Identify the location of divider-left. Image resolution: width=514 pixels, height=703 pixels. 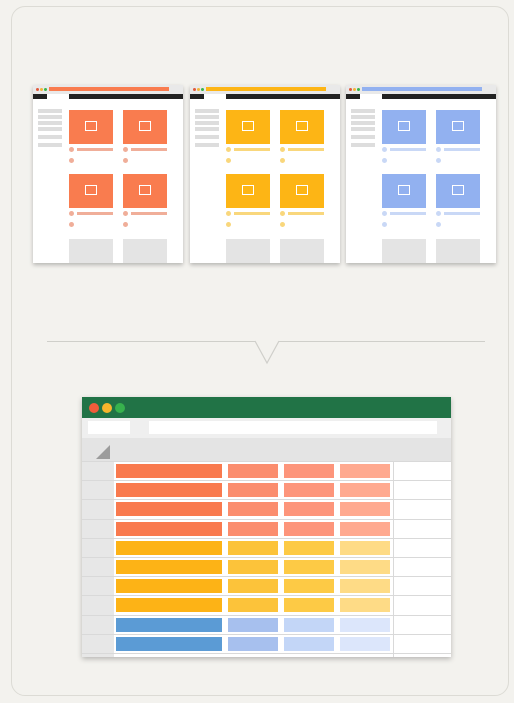
(151, 341).